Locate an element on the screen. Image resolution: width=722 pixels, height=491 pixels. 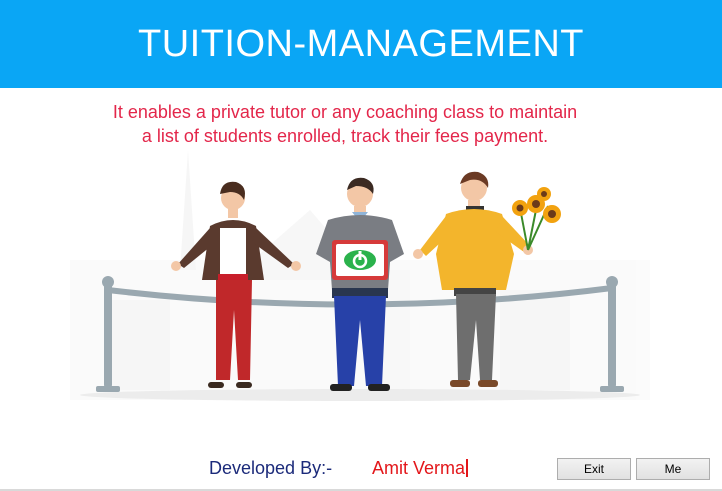
power-logo-icon is located at coordinates (360, 260).